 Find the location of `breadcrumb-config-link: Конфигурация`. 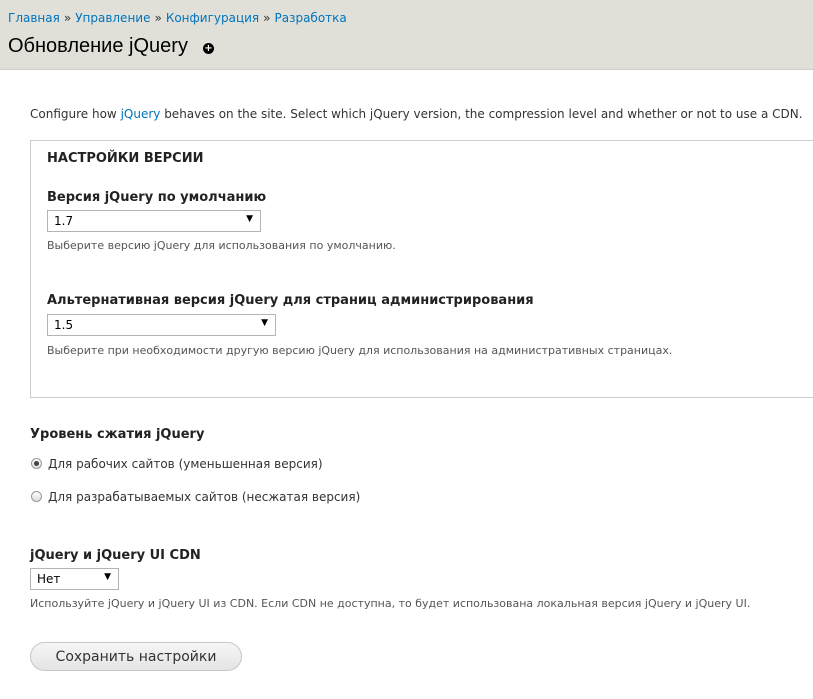

breadcrumb-config-link: Конфигурация is located at coordinates (212, 18).